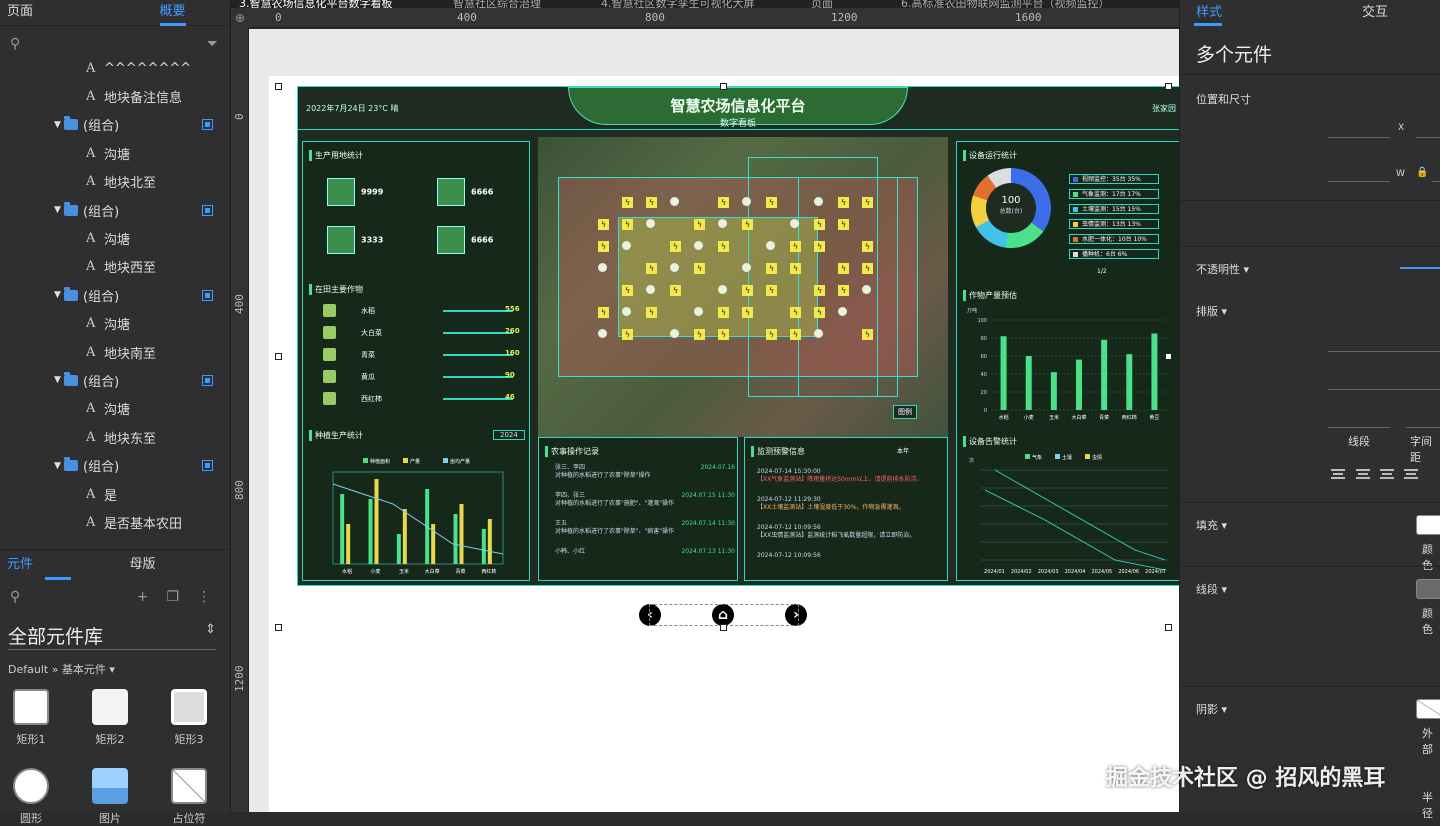 Image resolution: width=1440 pixels, height=826 pixels. I want to click on fill-label: 填充 ▾, so click(1211, 525).